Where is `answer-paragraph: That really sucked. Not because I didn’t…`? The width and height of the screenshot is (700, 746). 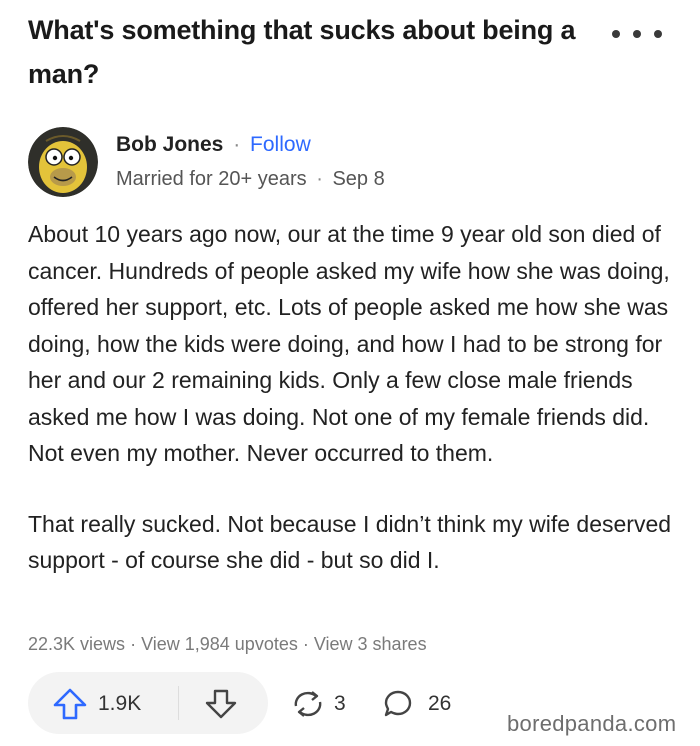 answer-paragraph: That really sucked. Not because I didn’t… is located at coordinates (350, 542).